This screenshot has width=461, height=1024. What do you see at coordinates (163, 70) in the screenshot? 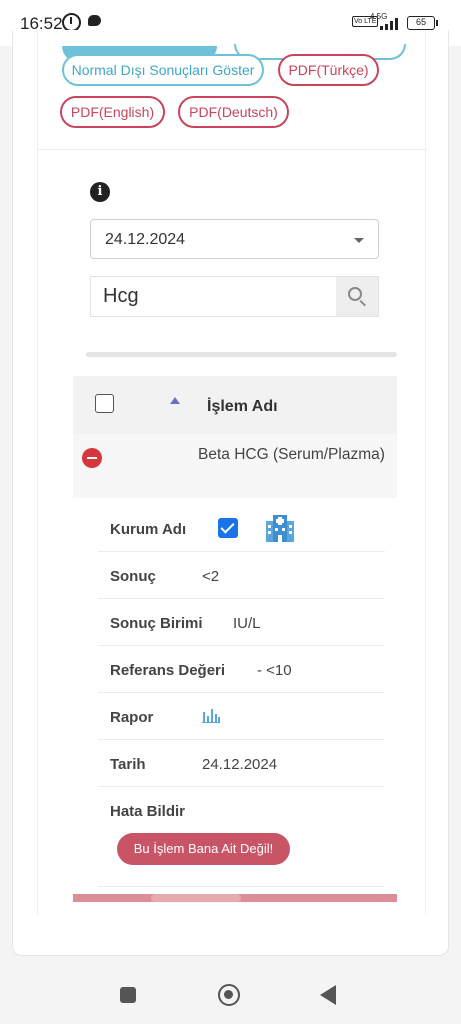
I see `show-abnormal-results-button: Normal Dışı Sonuçları Göster` at bounding box center [163, 70].